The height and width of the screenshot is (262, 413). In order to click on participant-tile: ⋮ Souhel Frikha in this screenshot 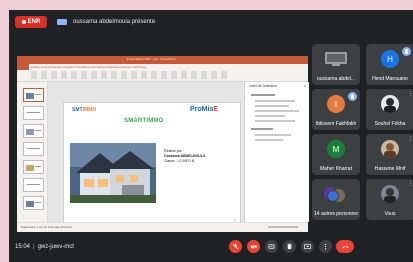, I will do `click(389, 109)`.